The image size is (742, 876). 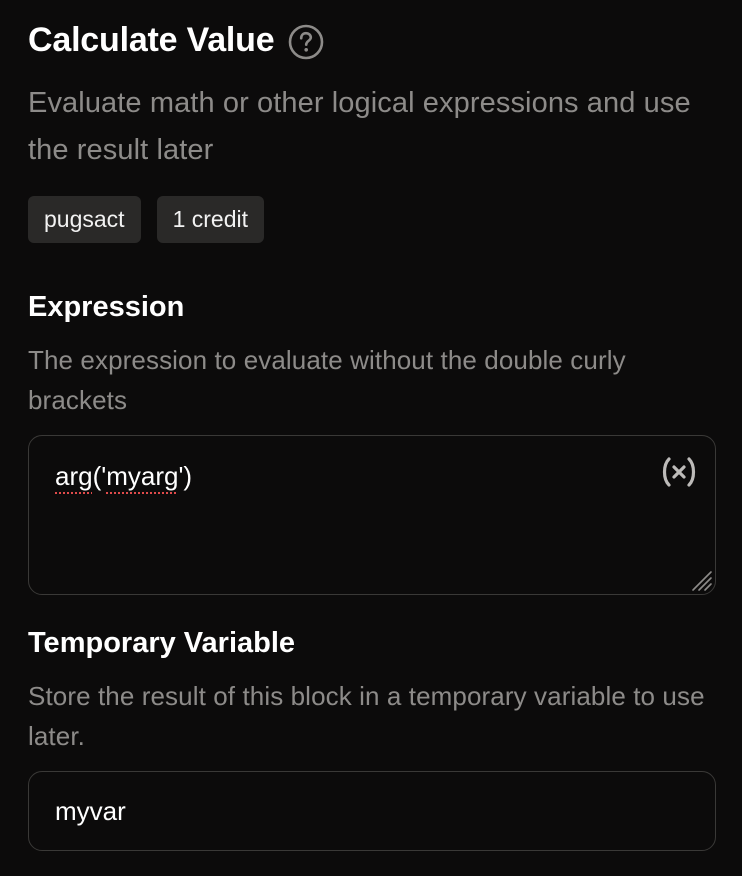 I want to click on title-row: Calculate Value, so click(x=176, y=40).